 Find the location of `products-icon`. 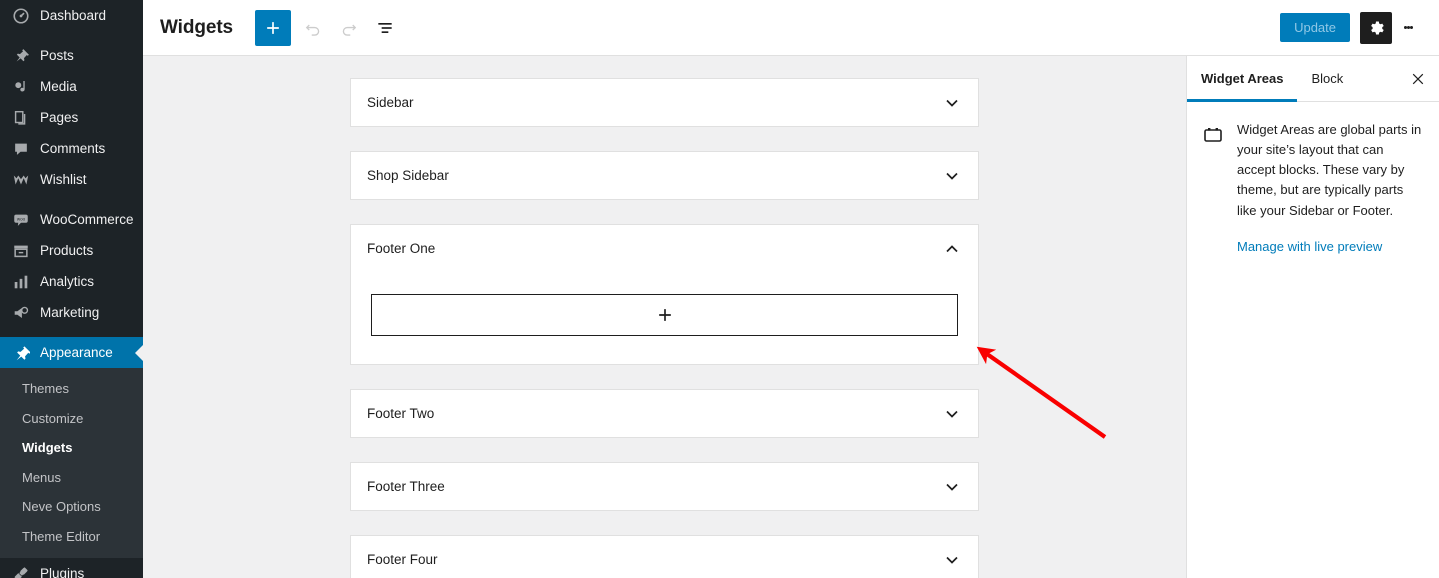

products-icon is located at coordinates (21, 251).